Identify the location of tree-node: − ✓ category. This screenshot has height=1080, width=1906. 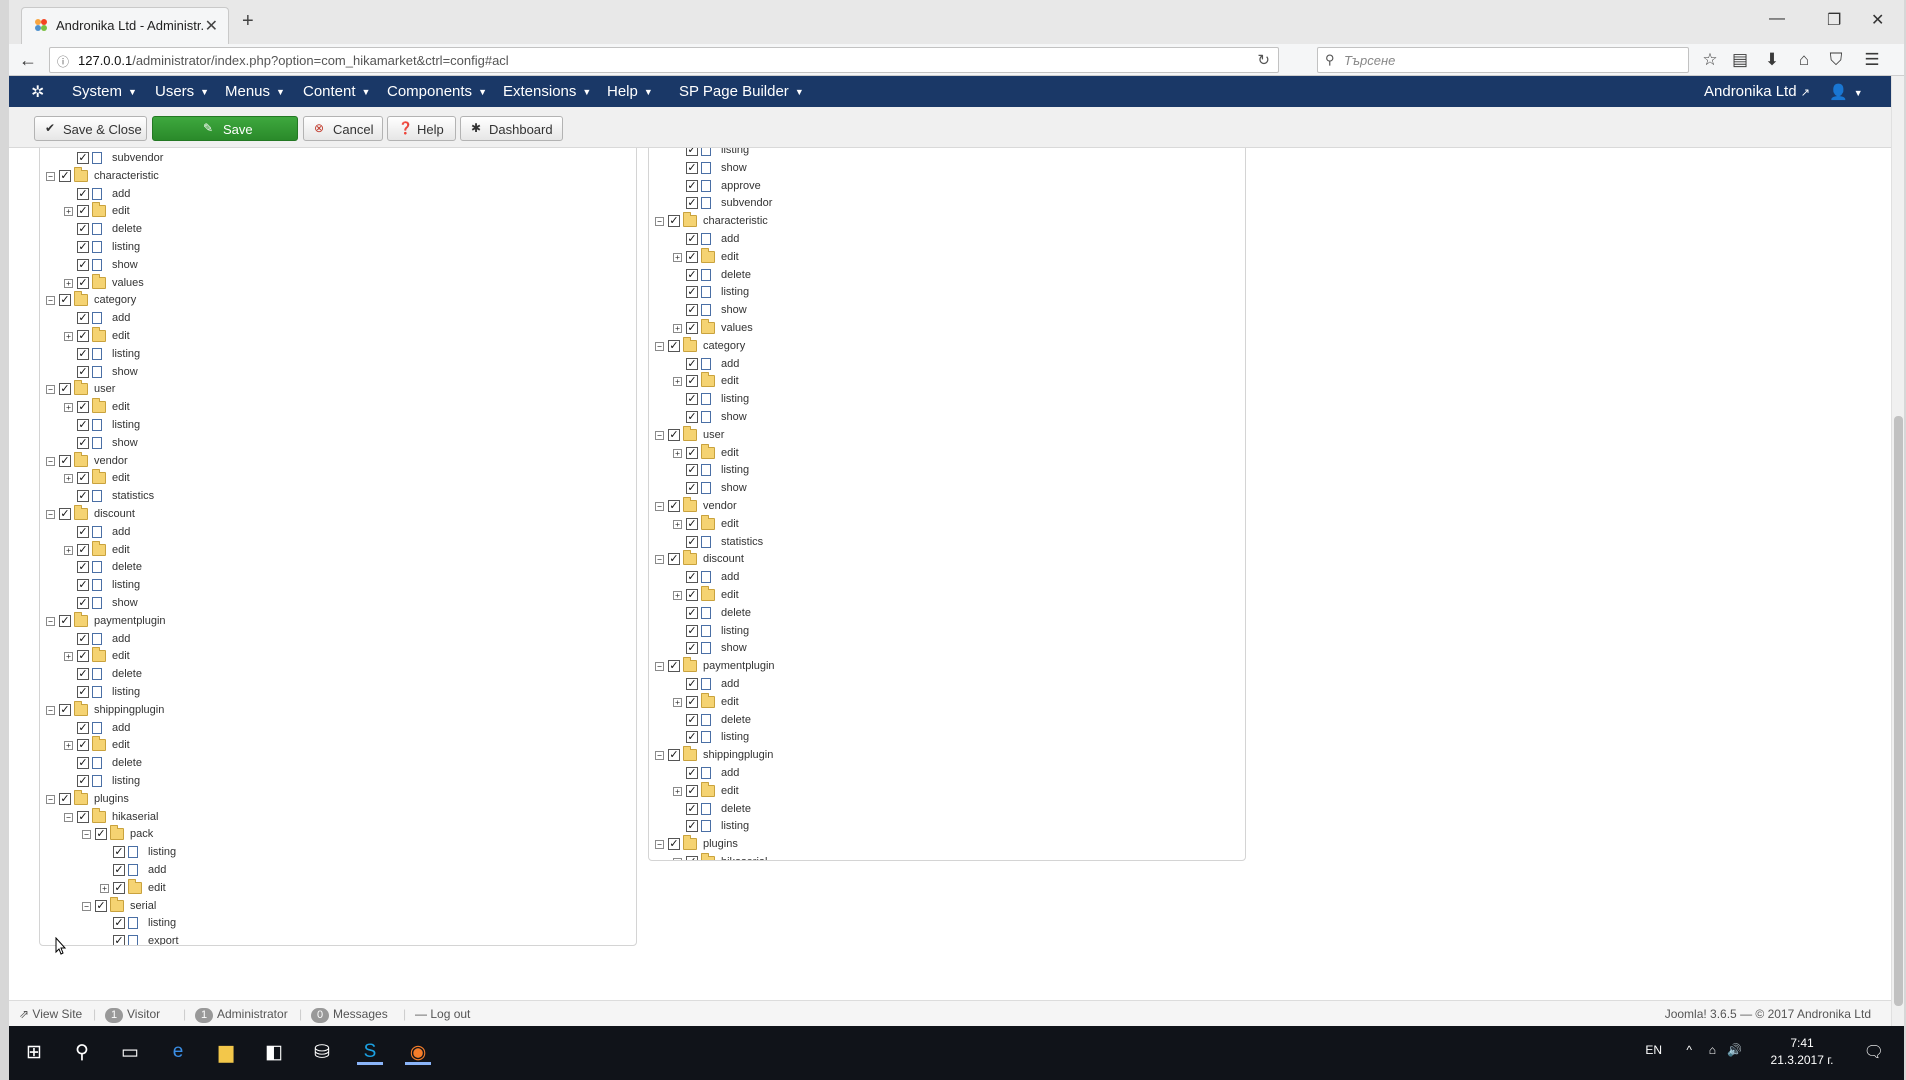
(166, 300).